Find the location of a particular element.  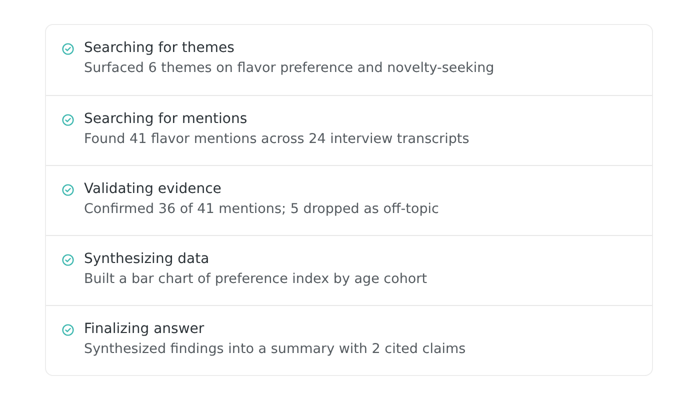

step-detail: Synthesized findings into a summary with 2 cited claims is located at coordinates (275, 349).